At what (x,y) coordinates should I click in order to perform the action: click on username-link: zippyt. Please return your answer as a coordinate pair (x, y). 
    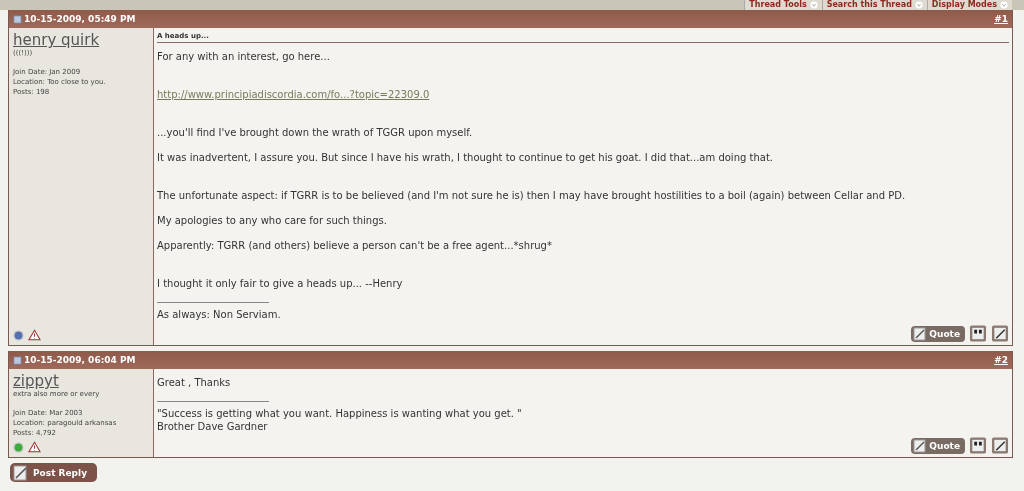
    Looking at the image, I should click on (36, 381).